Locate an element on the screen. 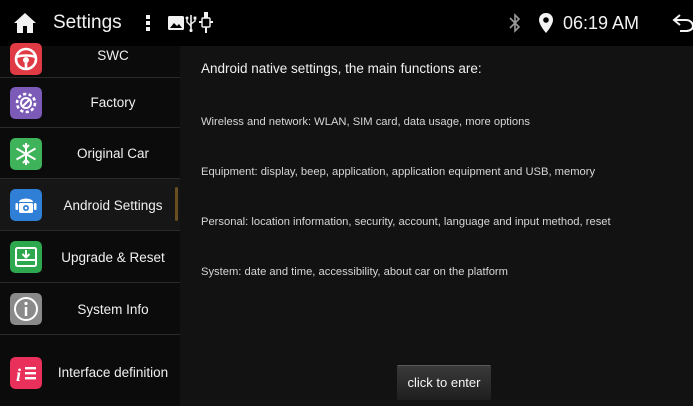 This screenshot has width=693, height=406. sidebar-item-label: Factory is located at coordinates (113, 102).